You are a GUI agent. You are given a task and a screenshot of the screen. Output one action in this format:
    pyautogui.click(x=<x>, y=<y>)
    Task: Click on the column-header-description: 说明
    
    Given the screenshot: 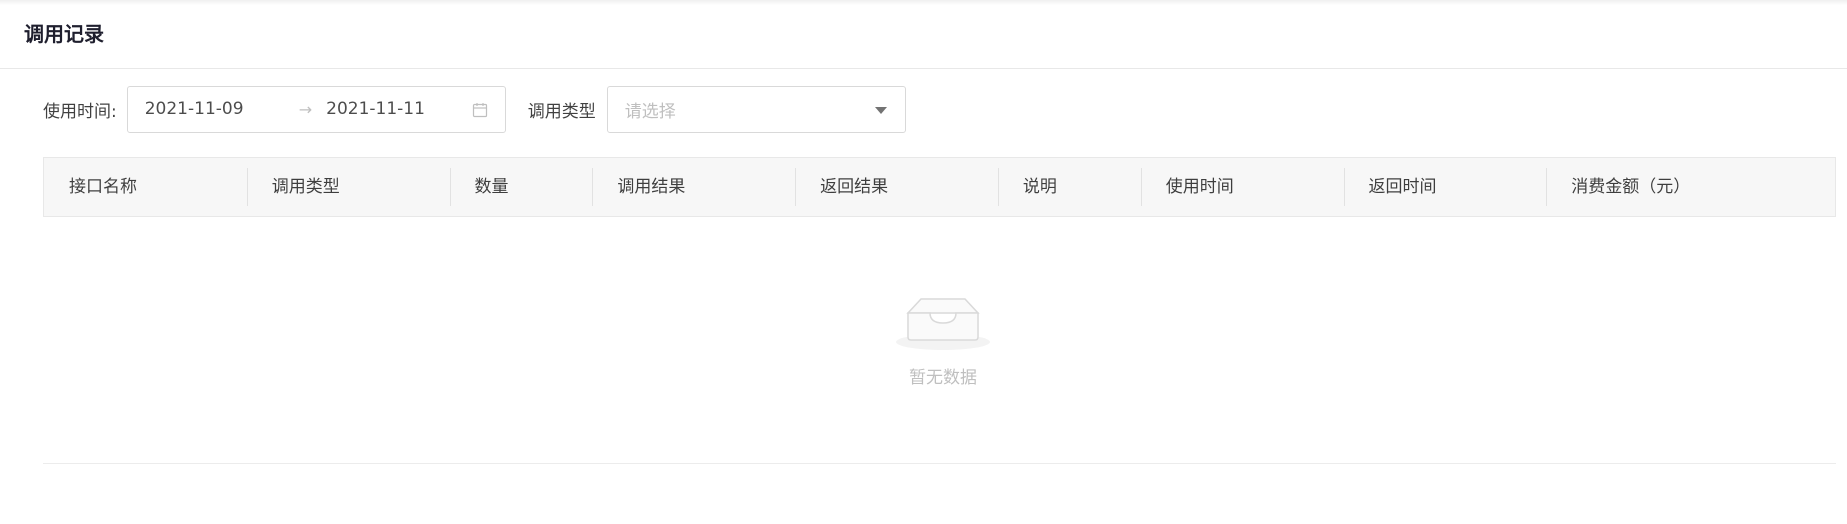 What is the action you would take?
    pyautogui.click(x=1069, y=187)
    